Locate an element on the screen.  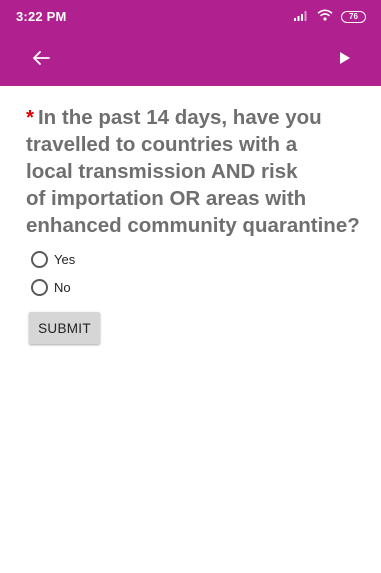
option-yes: Yes is located at coordinates (198, 259).